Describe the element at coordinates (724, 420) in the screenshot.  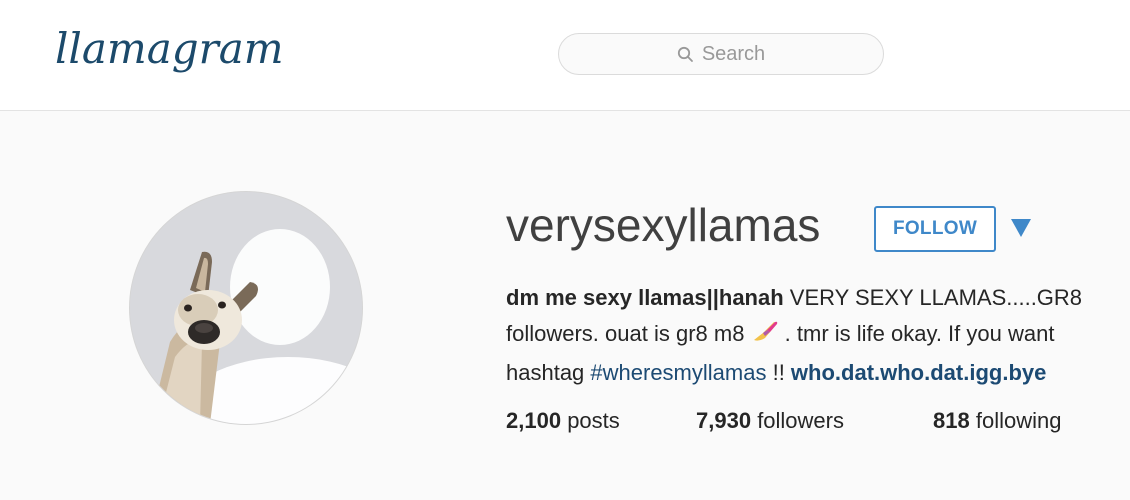
I see `followers-count: 7,930` at that location.